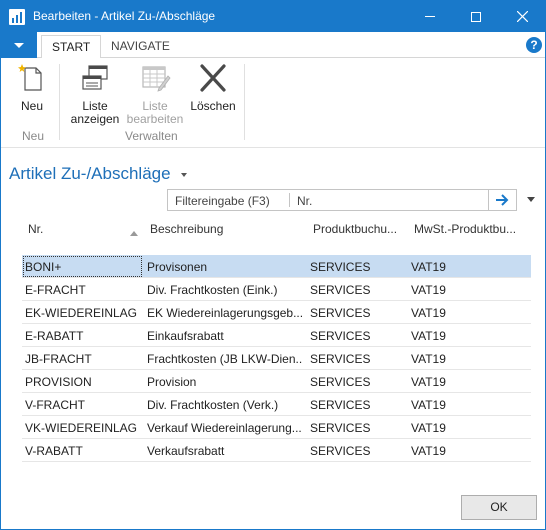  I want to click on column-header-nr: Nr., so click(35, 229).